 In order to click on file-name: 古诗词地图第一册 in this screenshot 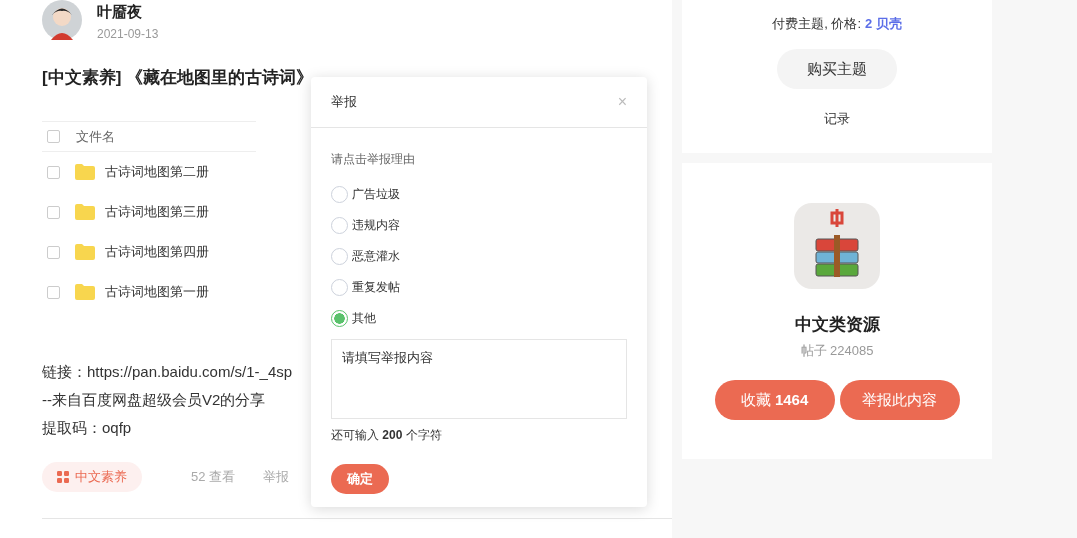, I will do `click(157, 292)`.